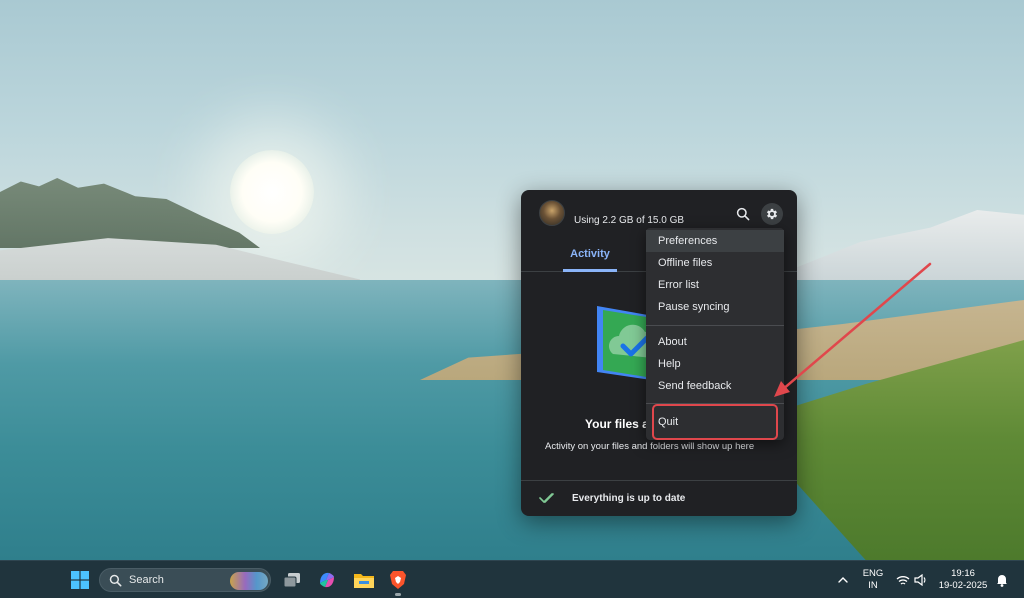 Image resolution: width=1024 pixels, height=598 pixels. What do you see at coordinates (715, 386) in the screenshot?
I see `menu-item-send-feedback: Send feedback` at bounding box center [715, 386].